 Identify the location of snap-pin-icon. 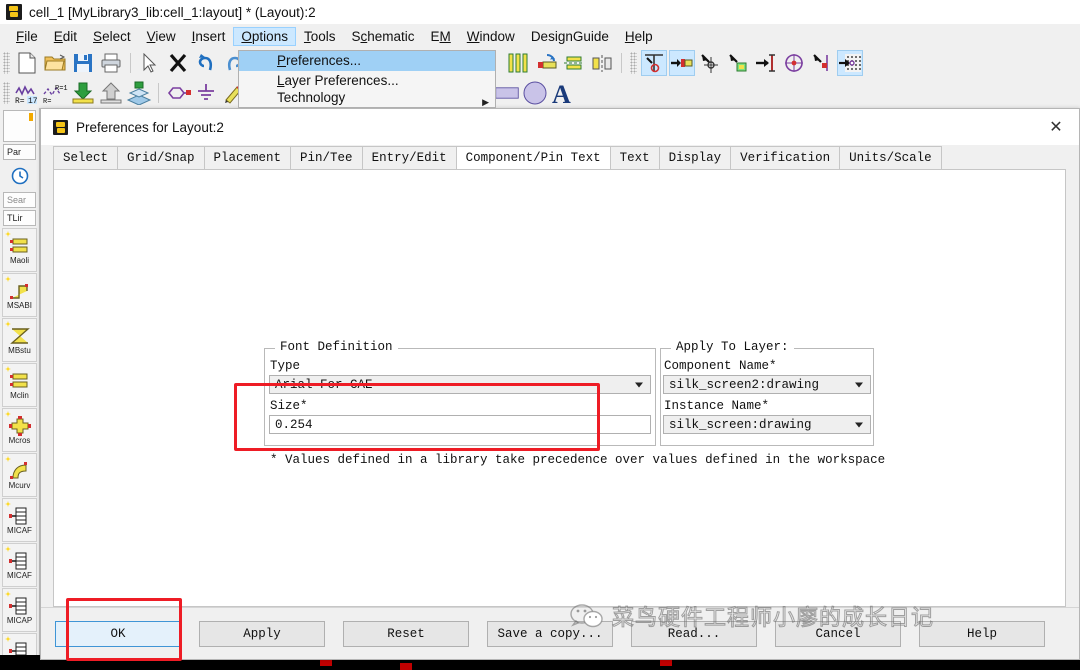
(682, 63).